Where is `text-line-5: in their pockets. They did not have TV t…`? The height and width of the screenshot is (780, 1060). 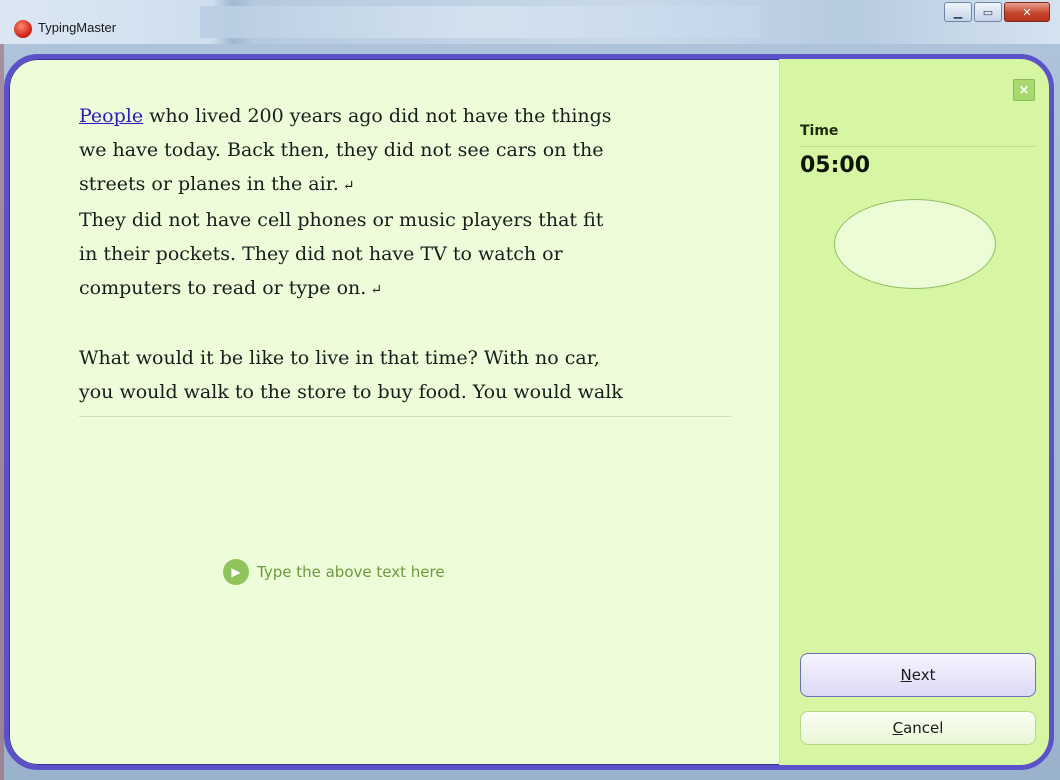
text-line-5: in their pockets. They did not have TV t… is located at coordinates (321, 254).